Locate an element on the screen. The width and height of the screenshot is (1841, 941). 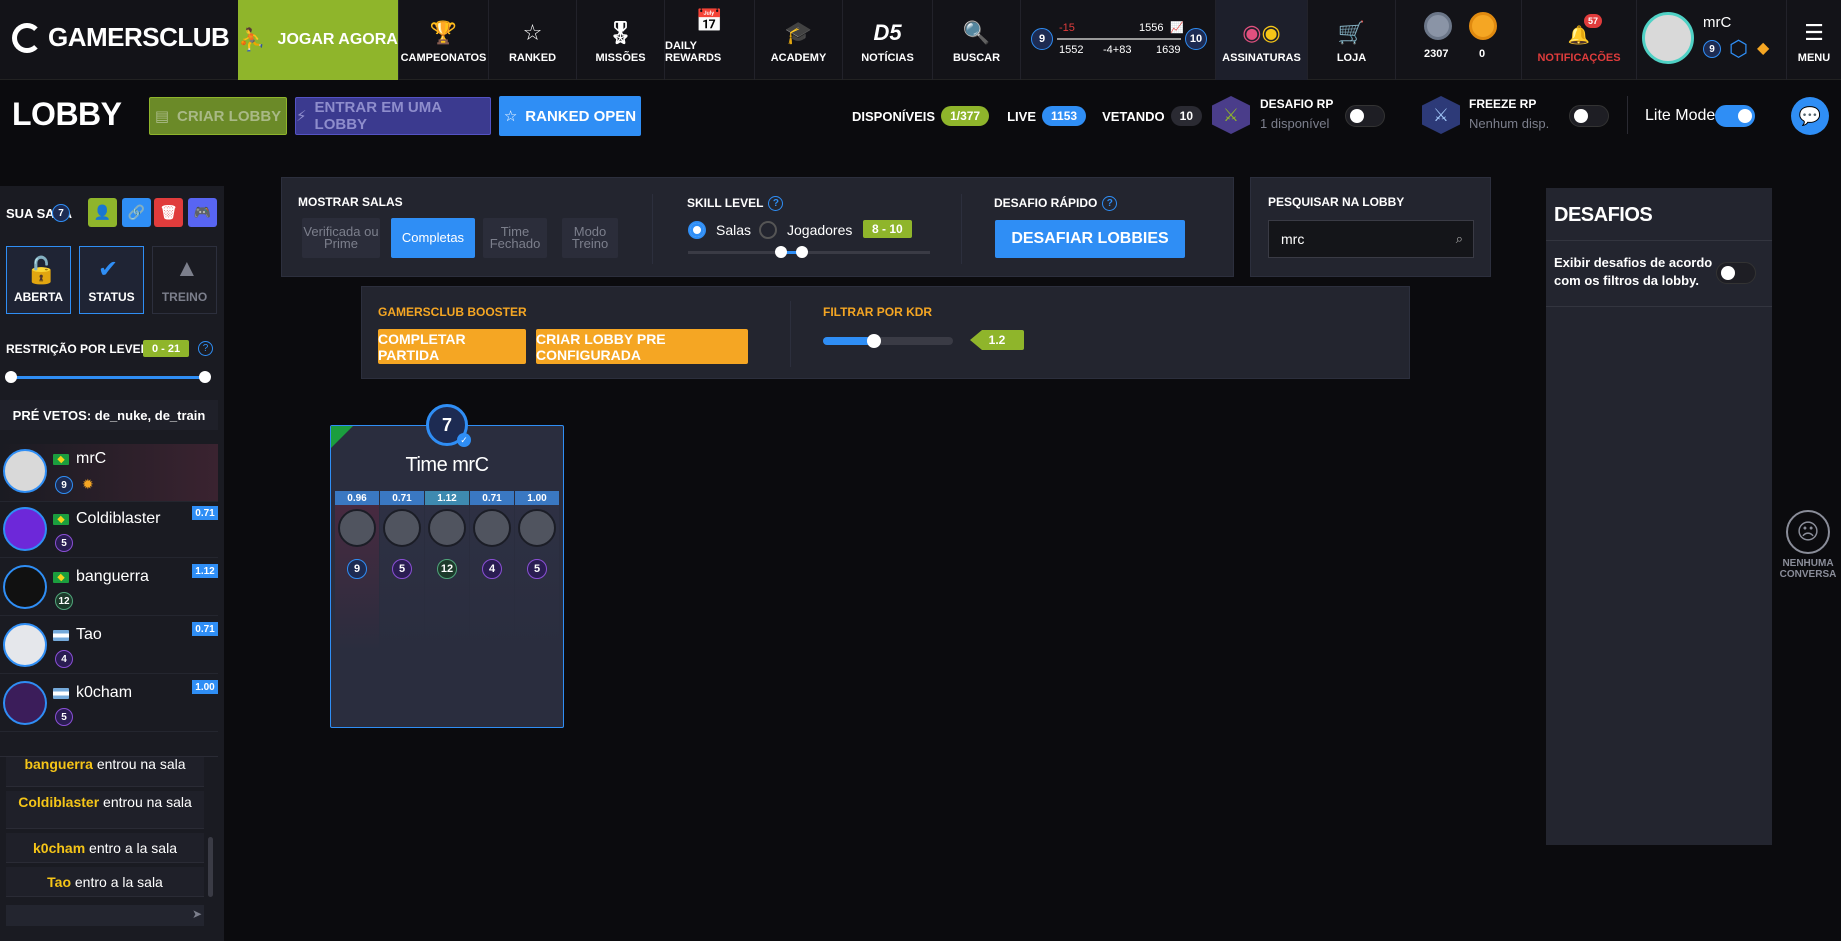
vetando-label: VETANDO is located at coordinates (1133, 116).